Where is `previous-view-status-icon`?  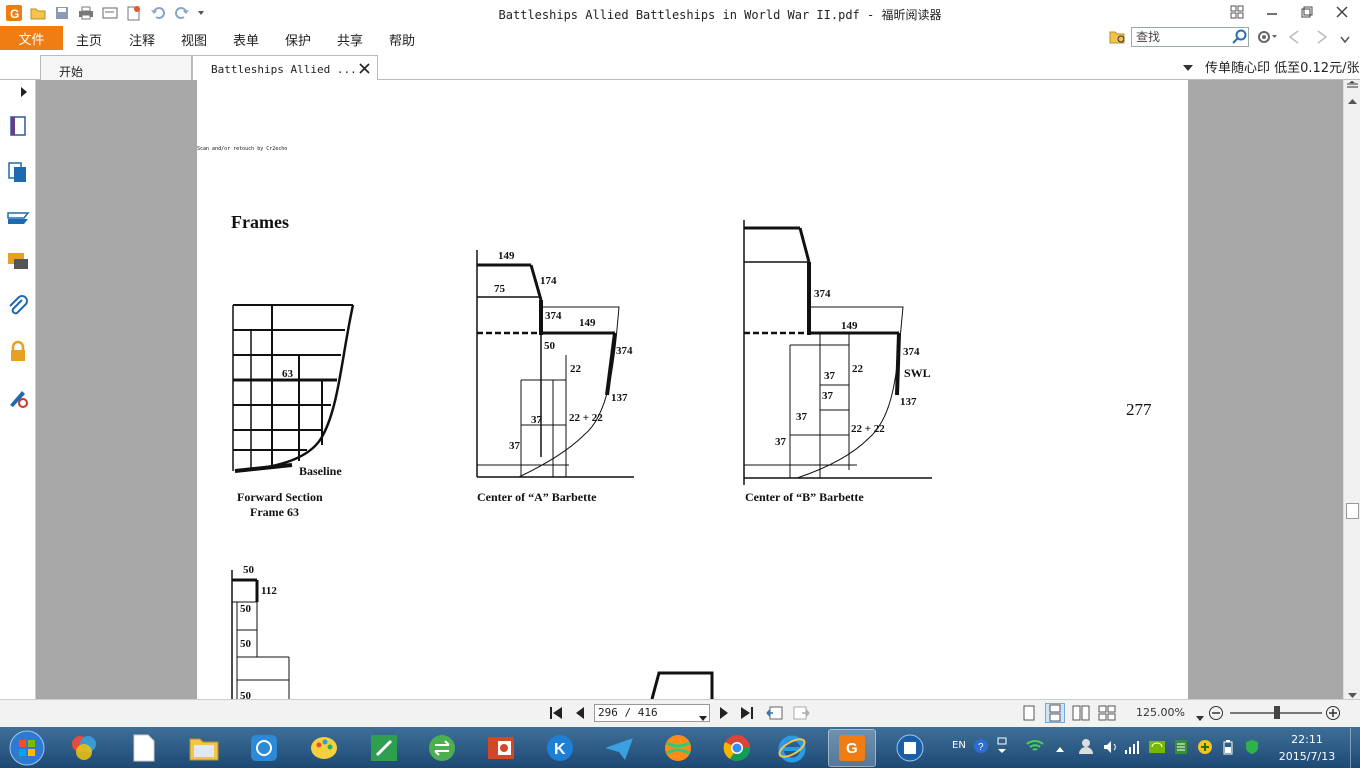 previous-view-status-icon is located at coordinates (775, 715).